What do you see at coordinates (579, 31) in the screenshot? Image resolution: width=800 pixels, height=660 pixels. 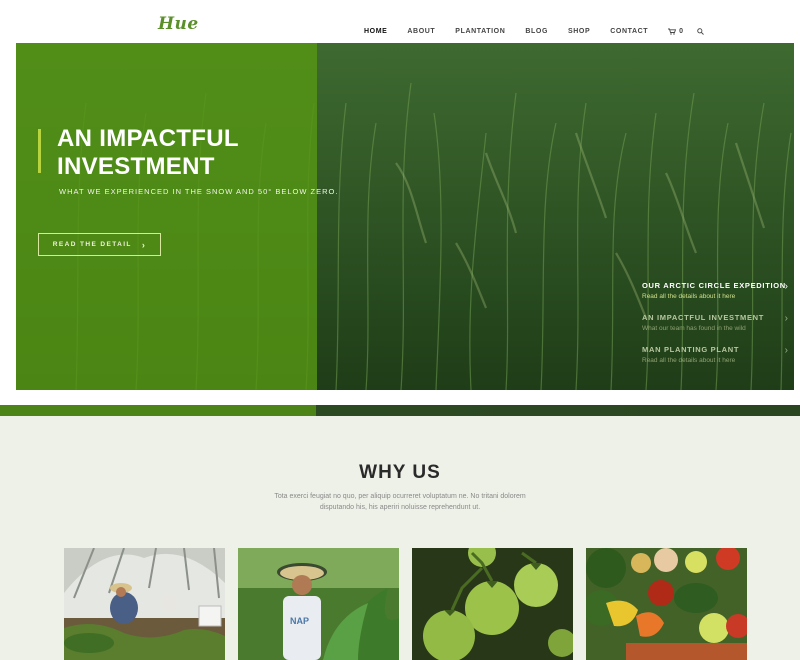 I see `nav-shop: SHOP` at bounding box center [579, 31].